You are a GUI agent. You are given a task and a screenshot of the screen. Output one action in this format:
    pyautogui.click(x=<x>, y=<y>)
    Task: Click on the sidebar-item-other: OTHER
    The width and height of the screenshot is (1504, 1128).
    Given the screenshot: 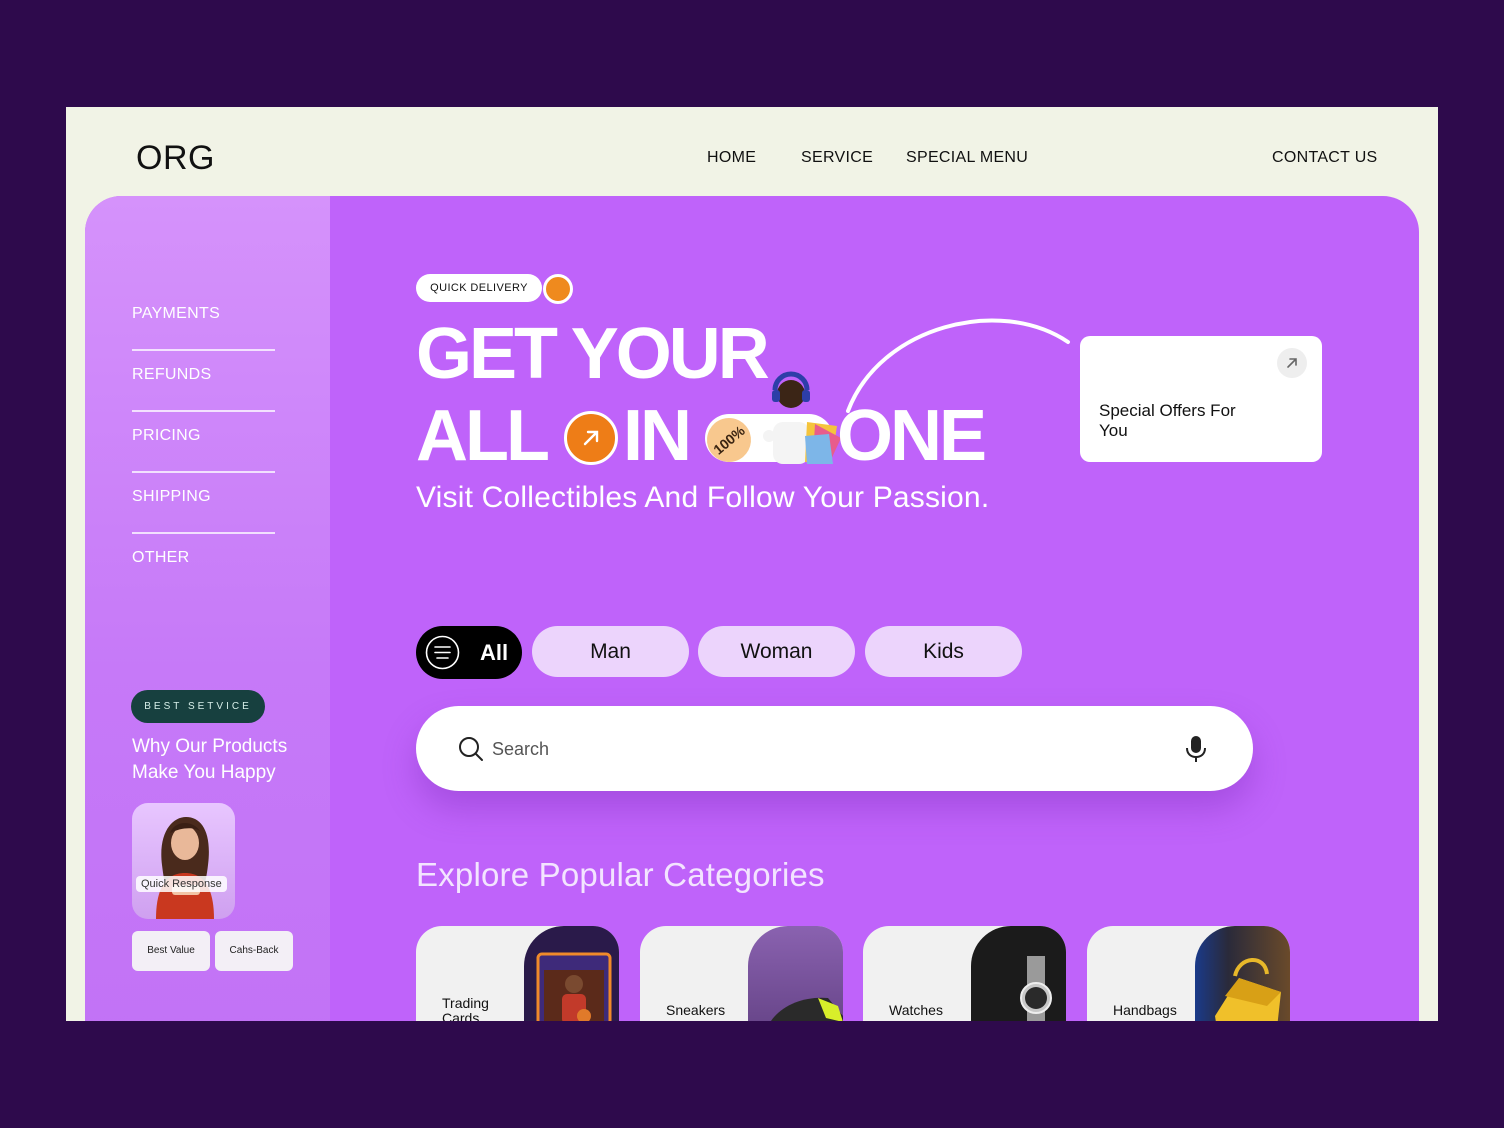 What is the action you would take?
    pyautogui.click(x=203, y=564)
    